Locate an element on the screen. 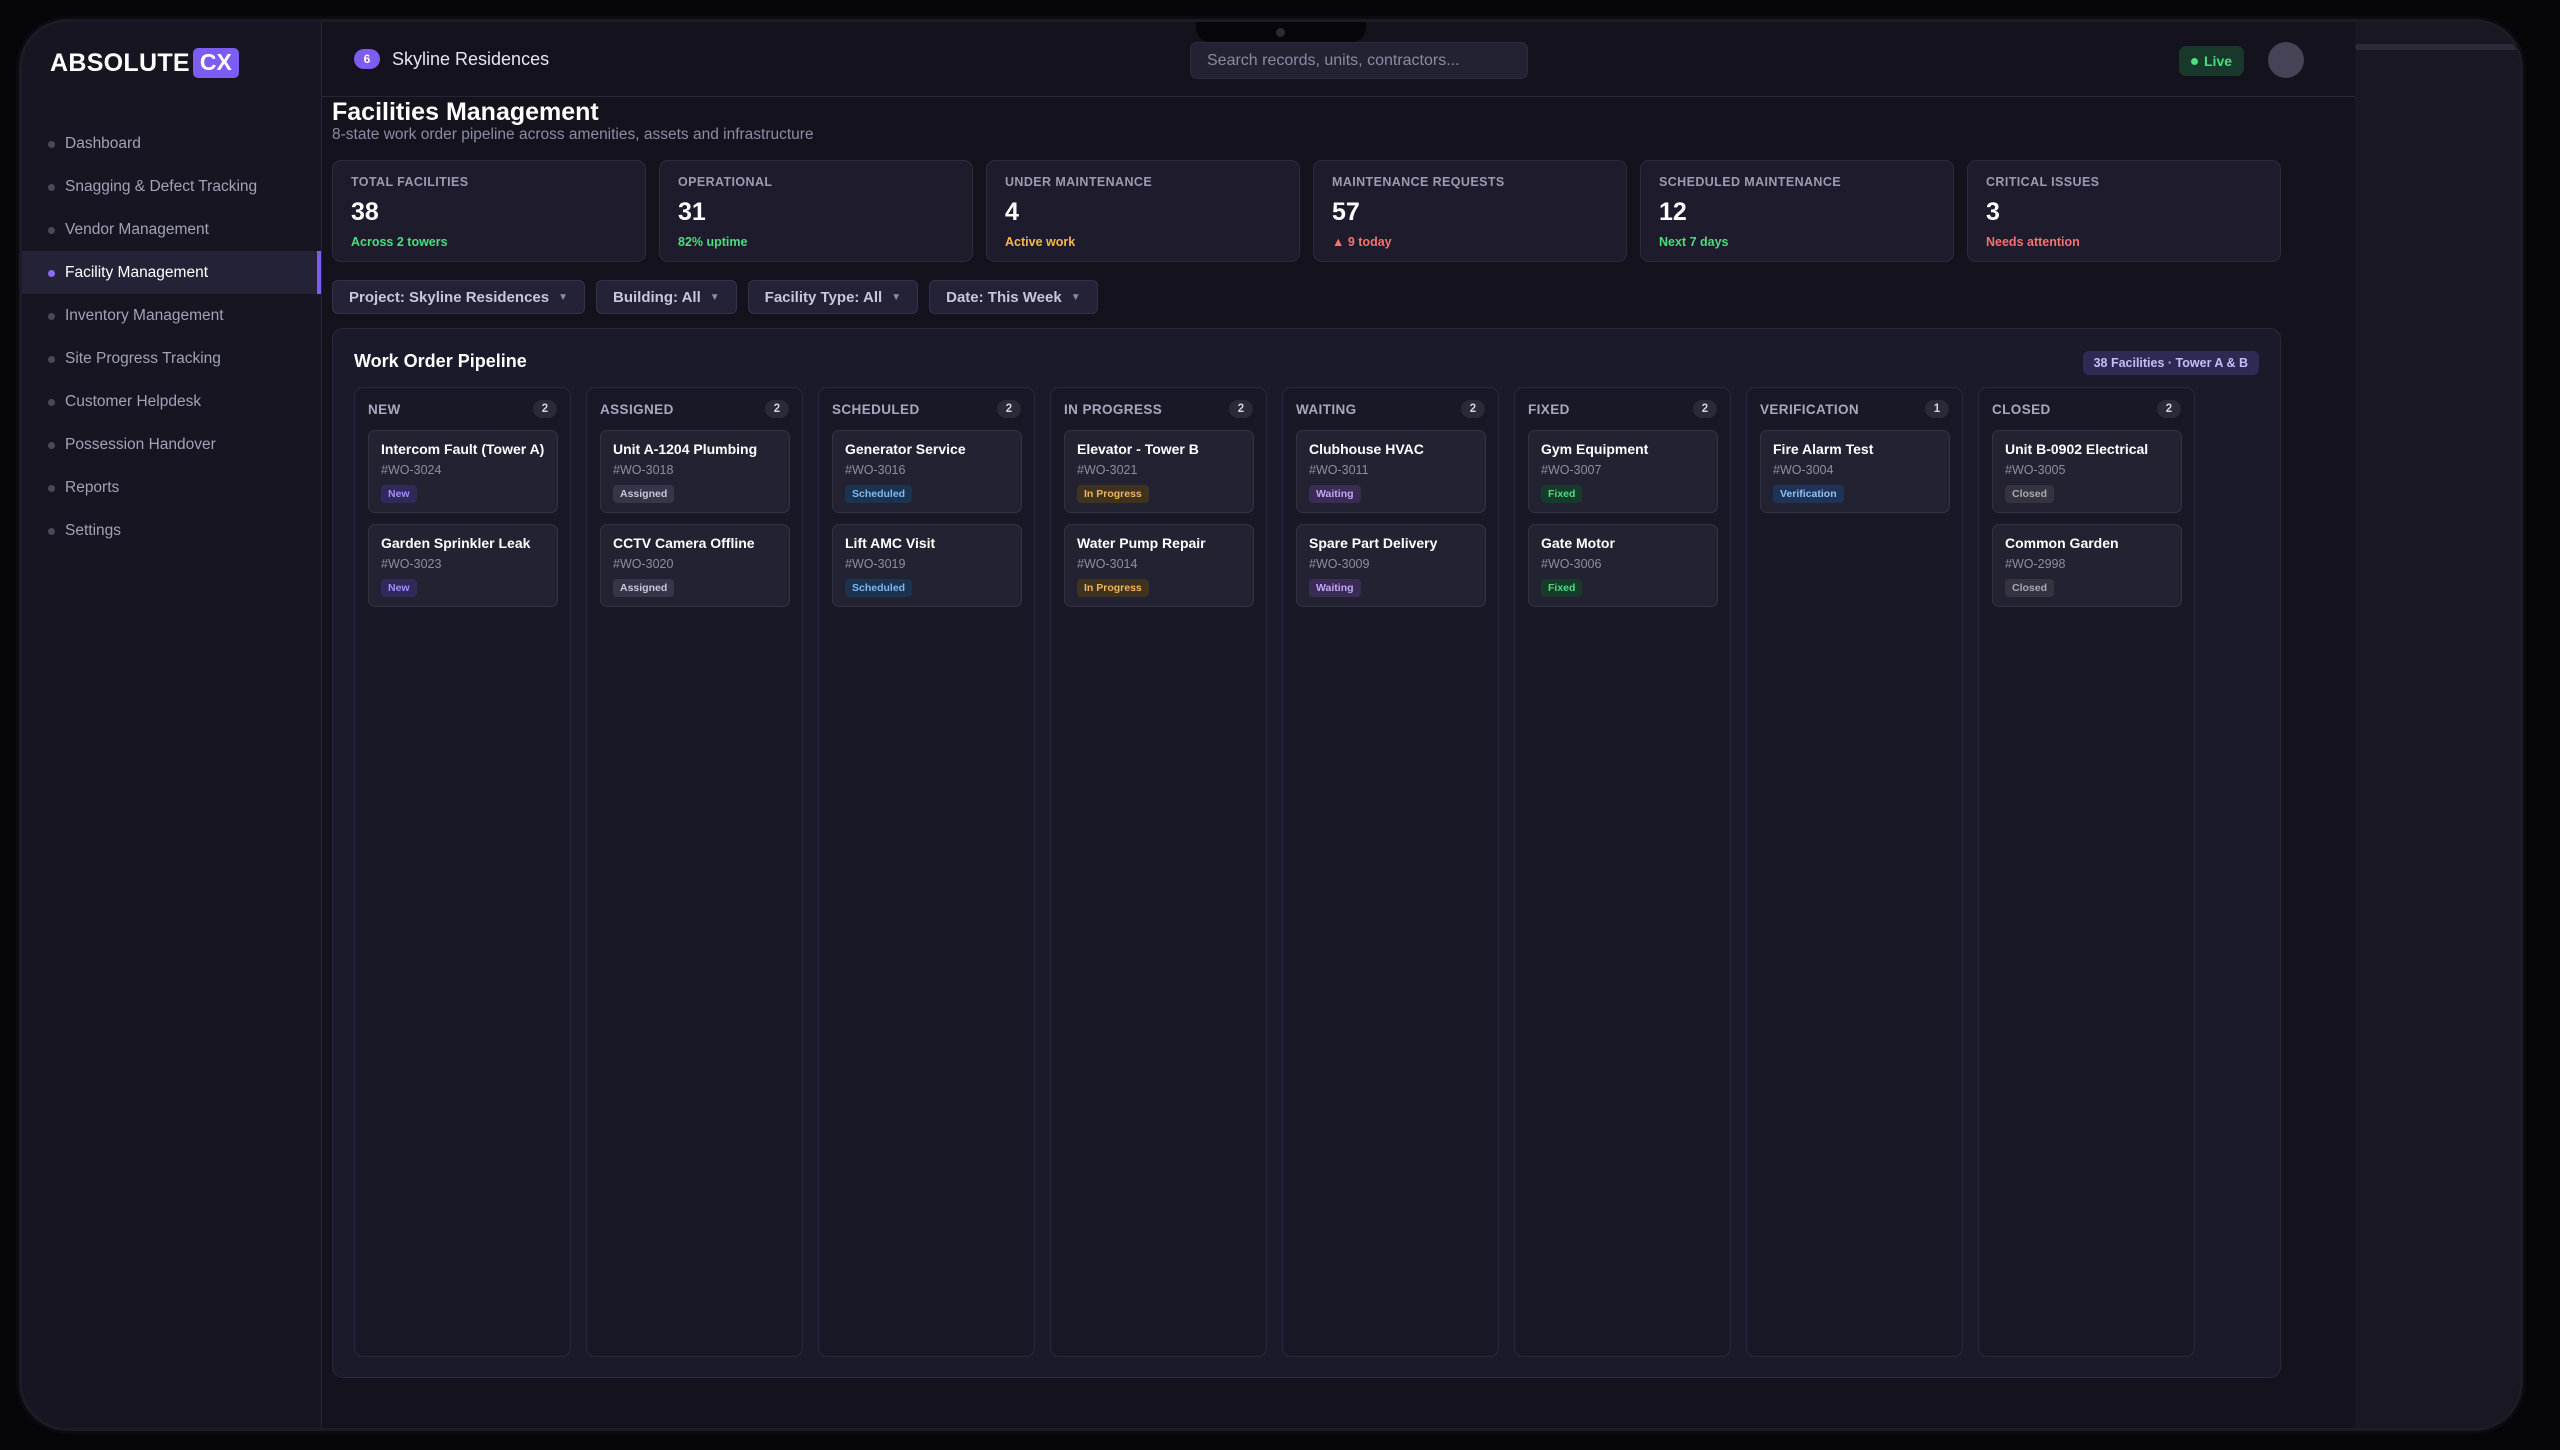  sidebar-item-label: Settings is located at coordinates (93, 530).